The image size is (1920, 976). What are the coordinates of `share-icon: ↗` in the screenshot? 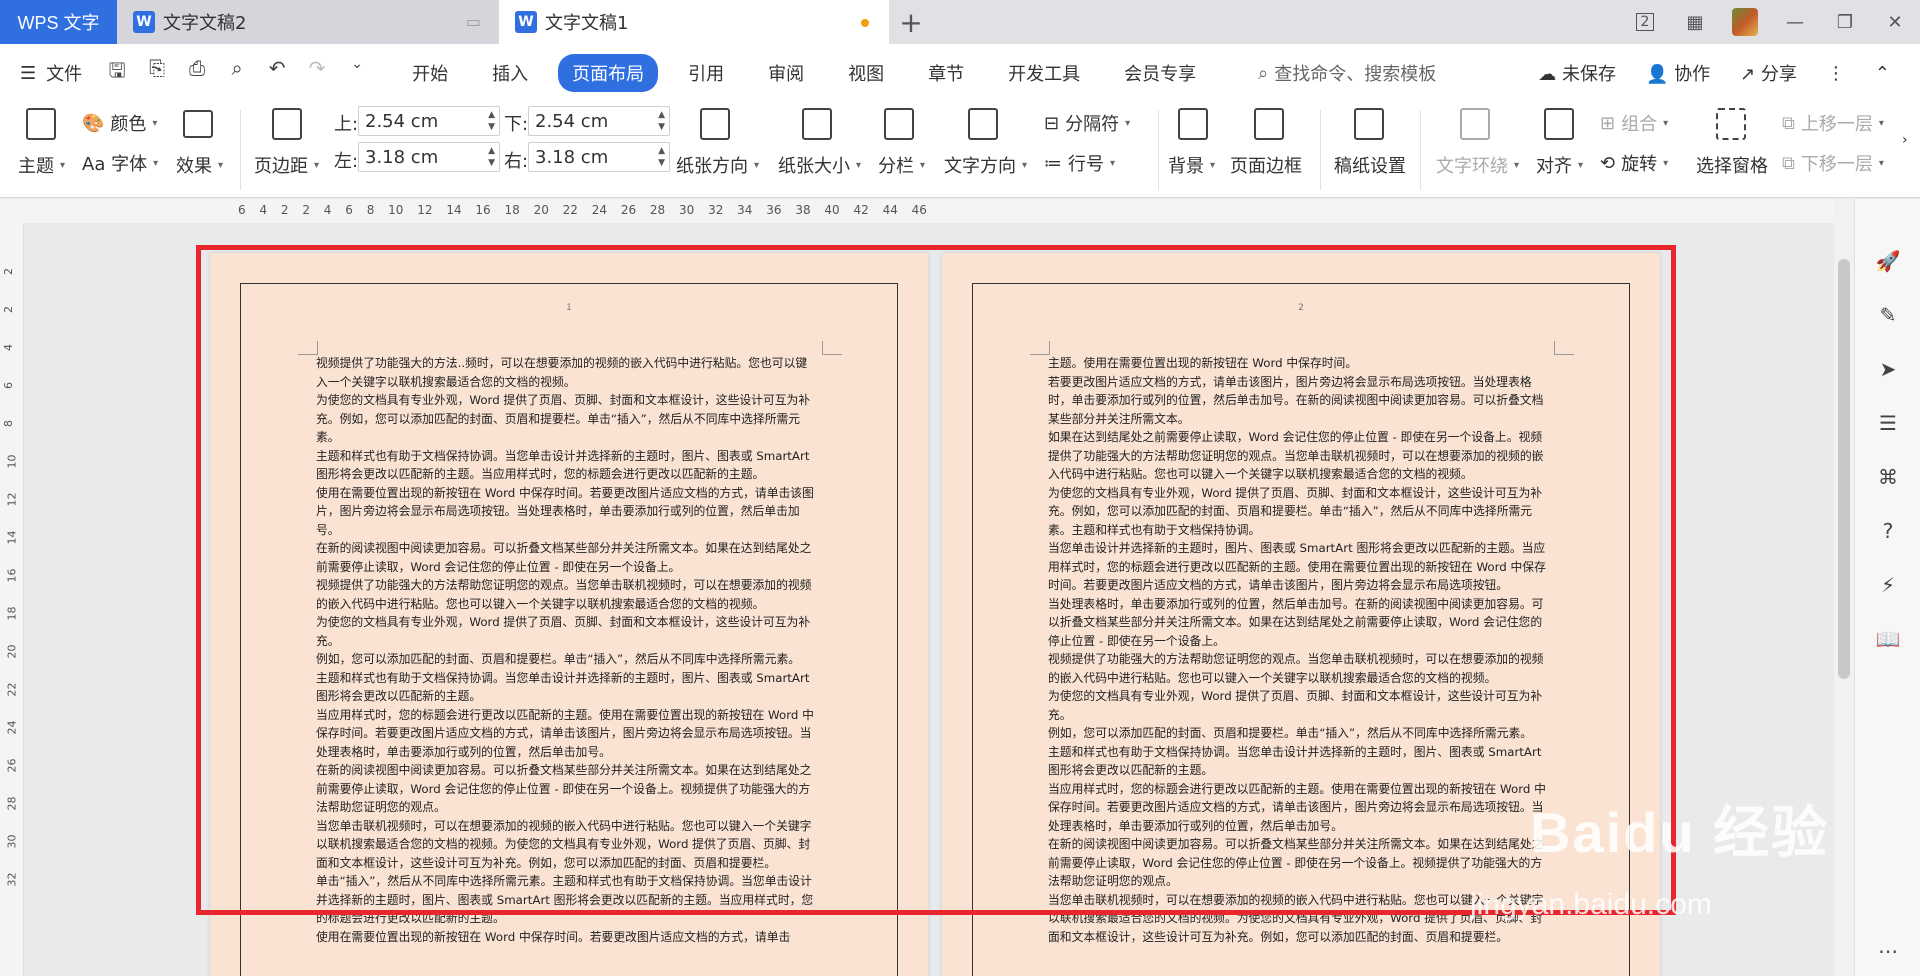 It's located at (1750, 74).